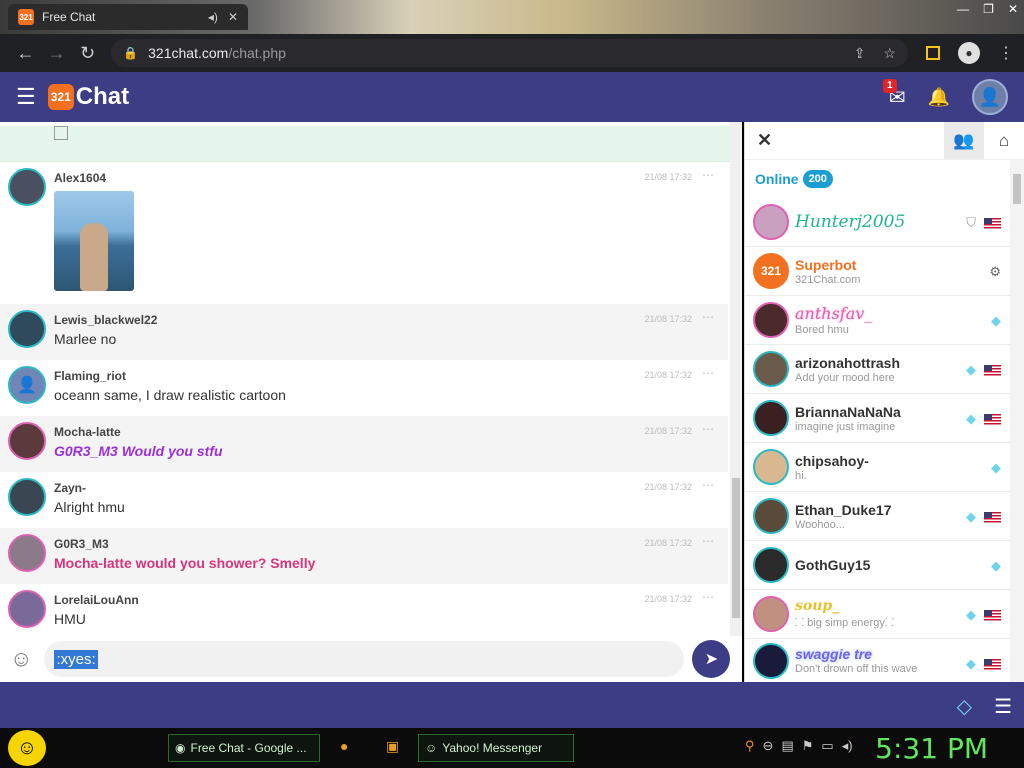 The height and width of the screenshot is (768, 1024). What do you see at coordinates (822, 330) in the screenshot?
I see `user-status: Bored hmu` at bounding box center [822, 330].